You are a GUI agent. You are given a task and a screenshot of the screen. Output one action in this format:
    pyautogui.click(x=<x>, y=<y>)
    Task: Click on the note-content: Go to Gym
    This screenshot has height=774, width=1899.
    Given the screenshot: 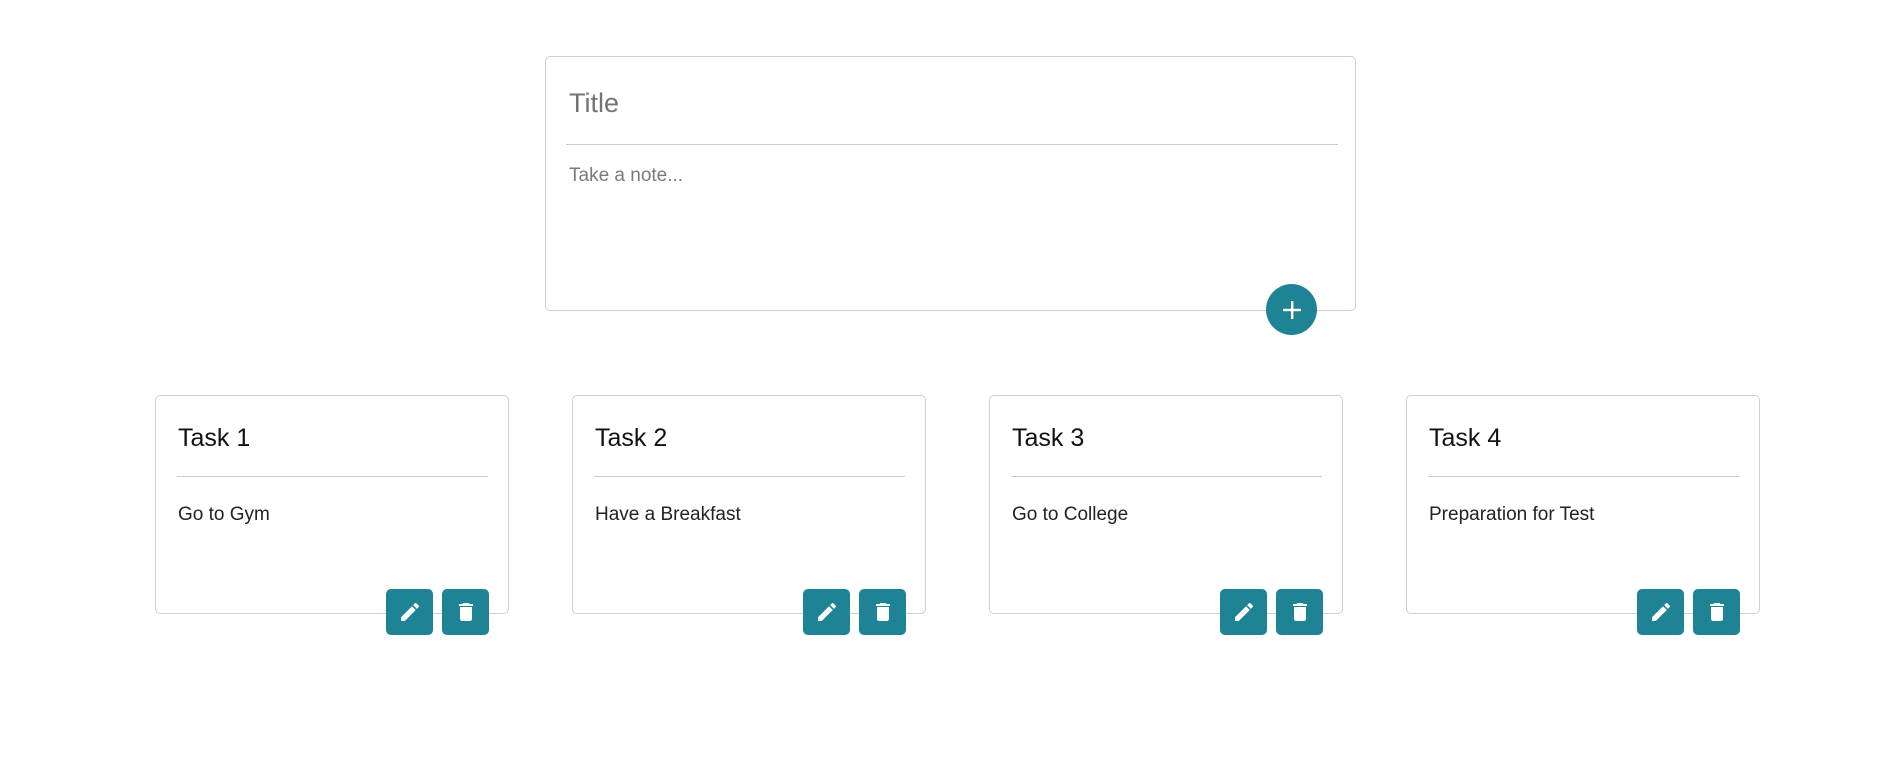 What is the action you would take?
    pyautogui.click(x=224, y=514)
    